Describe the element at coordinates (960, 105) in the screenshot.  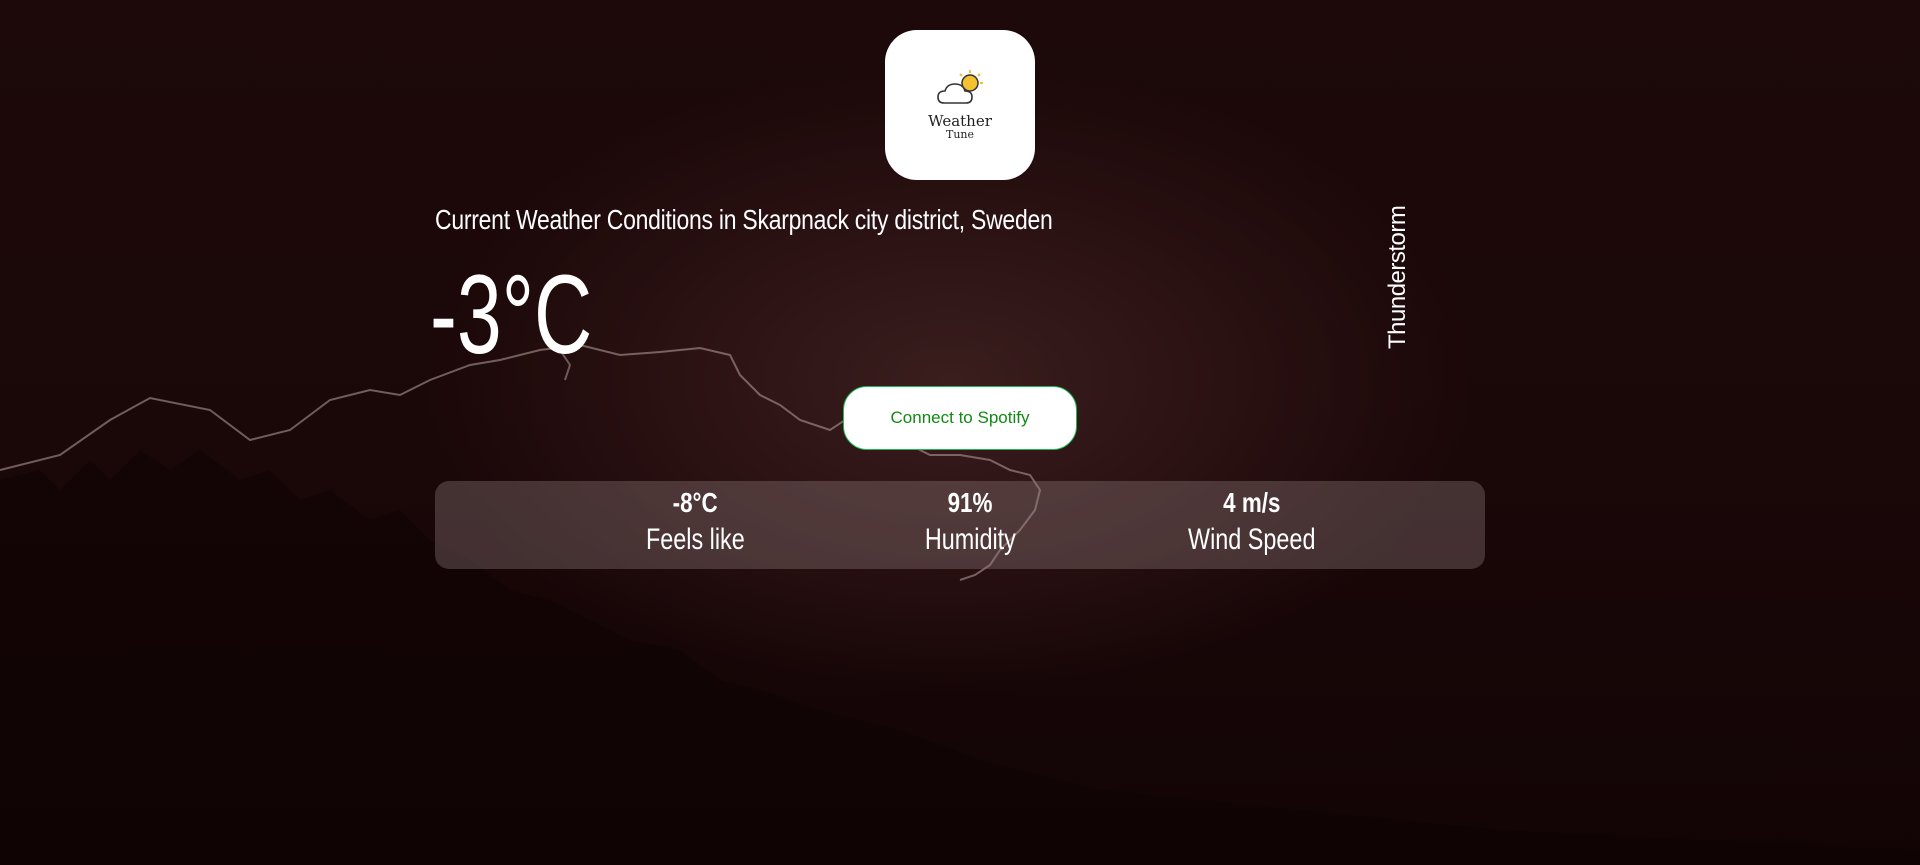
I see `app-logo: Weather Tune` at that location.